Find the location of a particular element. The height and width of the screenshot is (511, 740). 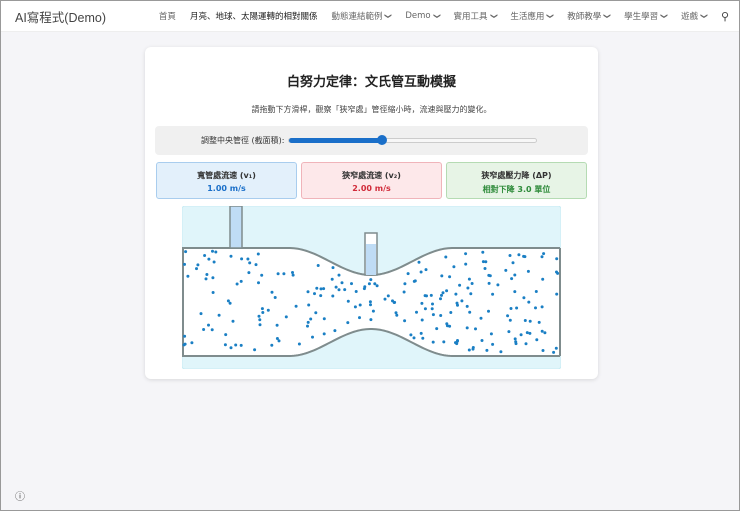

nav-item-label: 生活應用 is located at coordinates (527, 17).